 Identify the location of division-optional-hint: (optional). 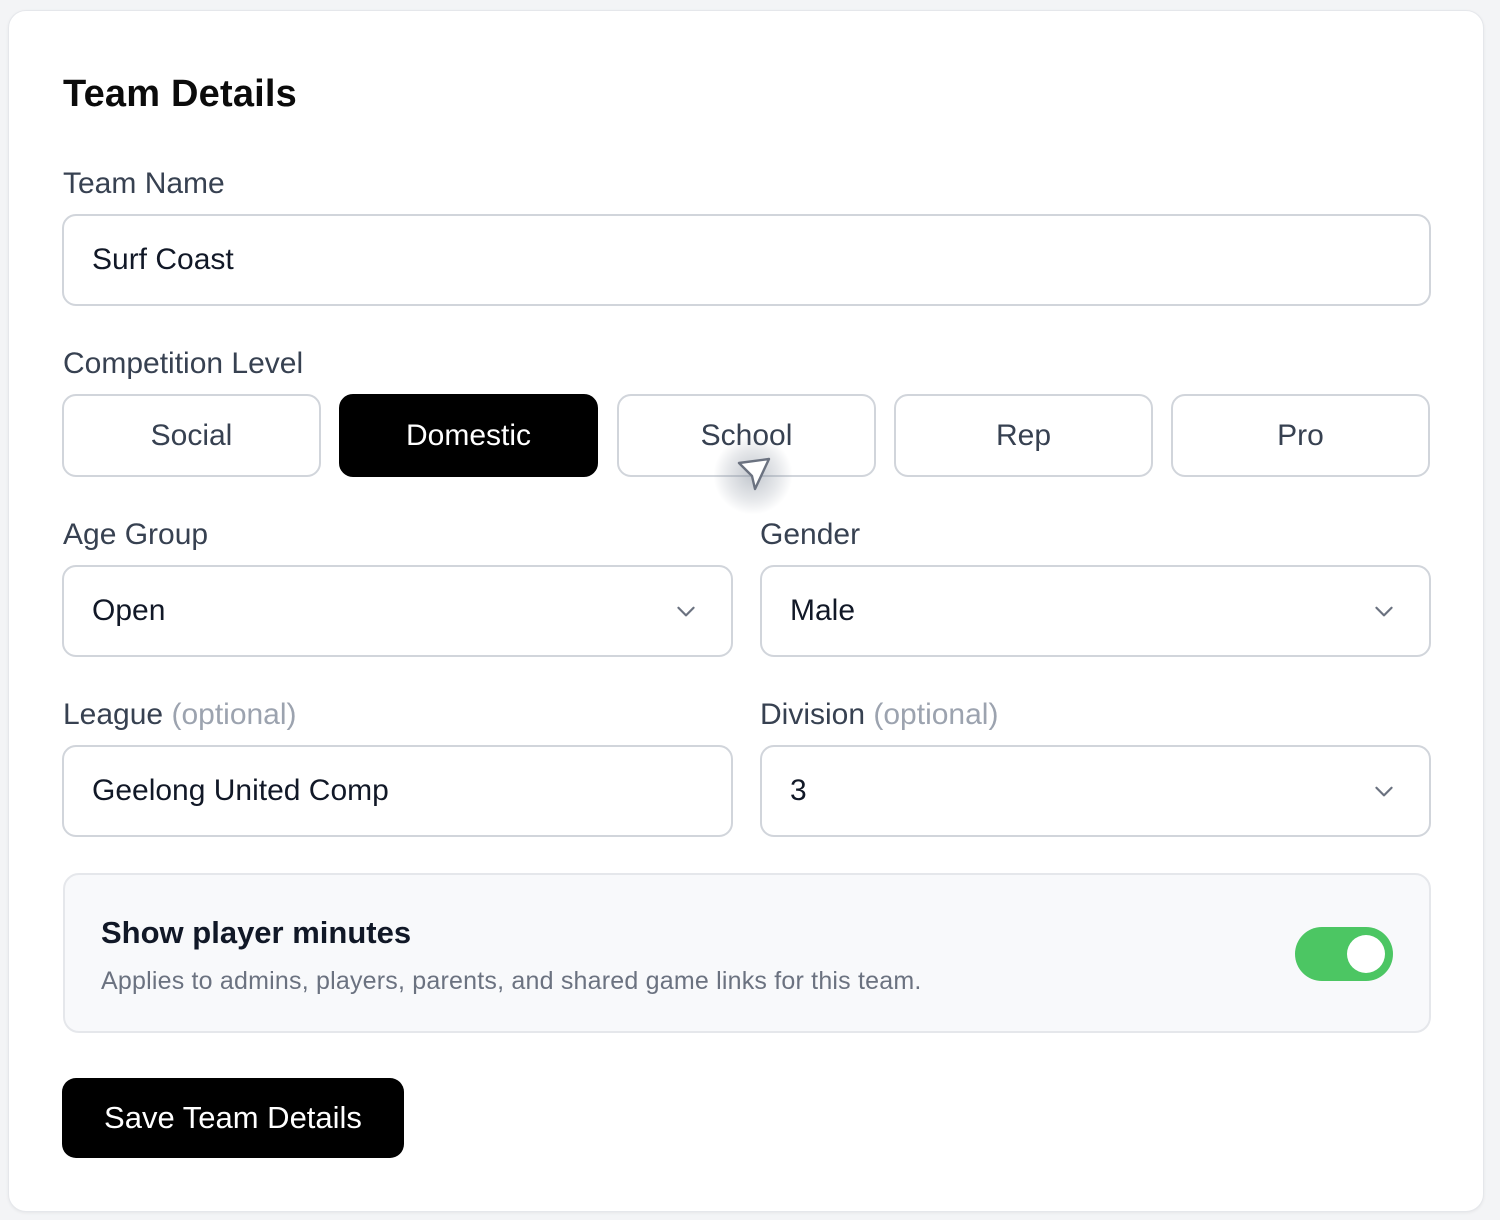
(936, 714).